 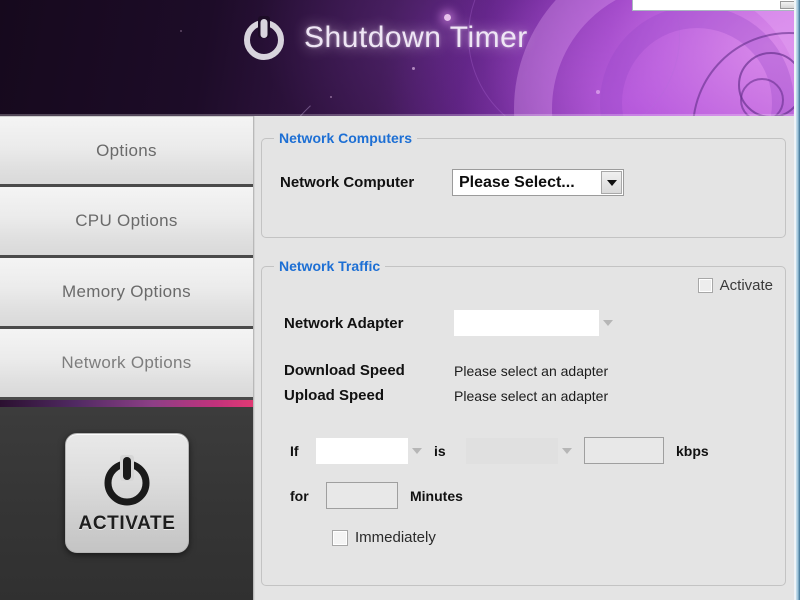 I want to click on duration-row: for Minutes, so click(x=376, y=495).